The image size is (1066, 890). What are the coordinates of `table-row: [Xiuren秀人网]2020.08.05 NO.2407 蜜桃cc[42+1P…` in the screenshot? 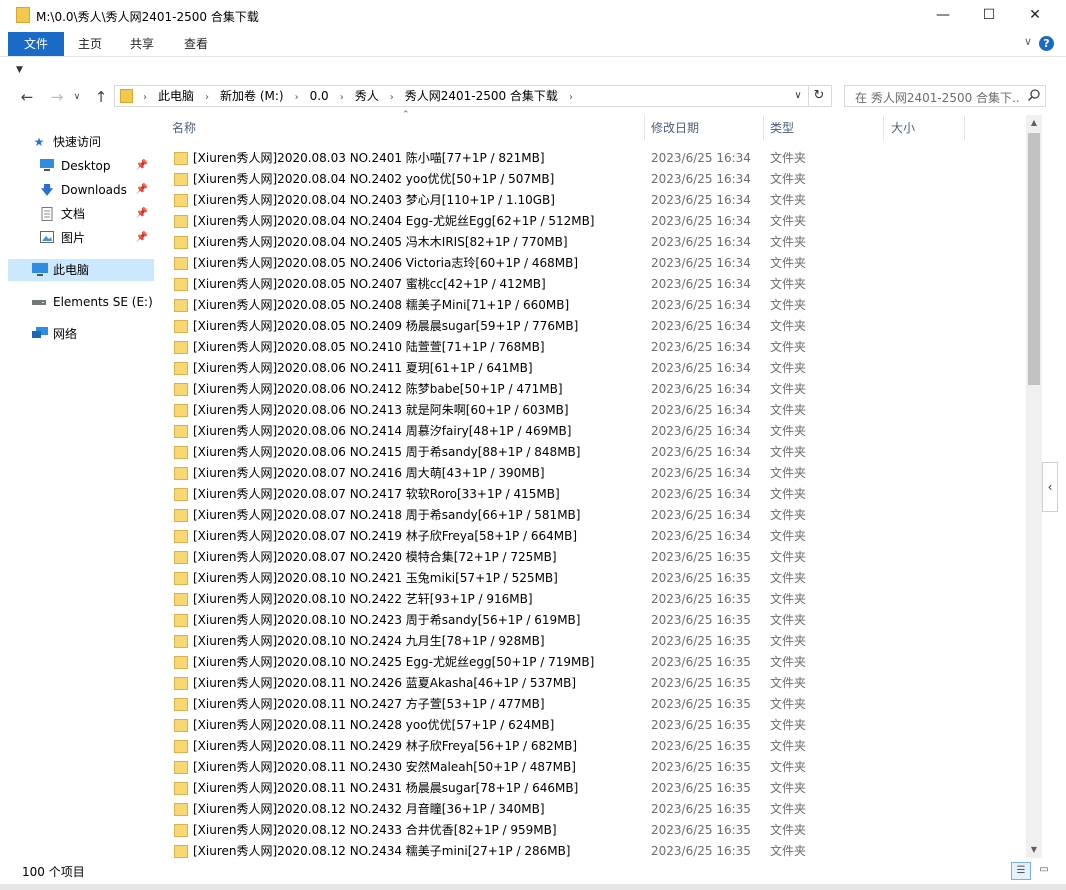 It's located at (591, 284).